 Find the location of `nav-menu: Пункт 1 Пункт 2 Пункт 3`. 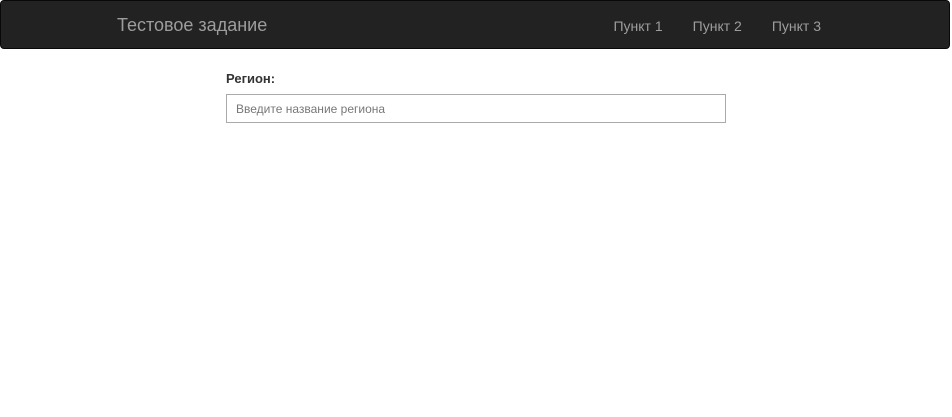

nav-menu: Пункт 1 Пункт 2 Пункт 3 is located at coordinates (702, 25).